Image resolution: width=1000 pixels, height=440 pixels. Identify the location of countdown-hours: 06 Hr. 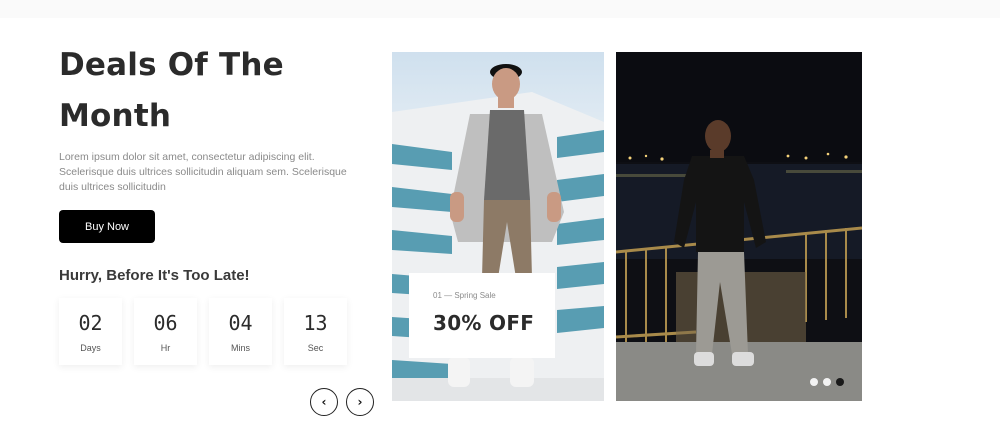
(165, 331).